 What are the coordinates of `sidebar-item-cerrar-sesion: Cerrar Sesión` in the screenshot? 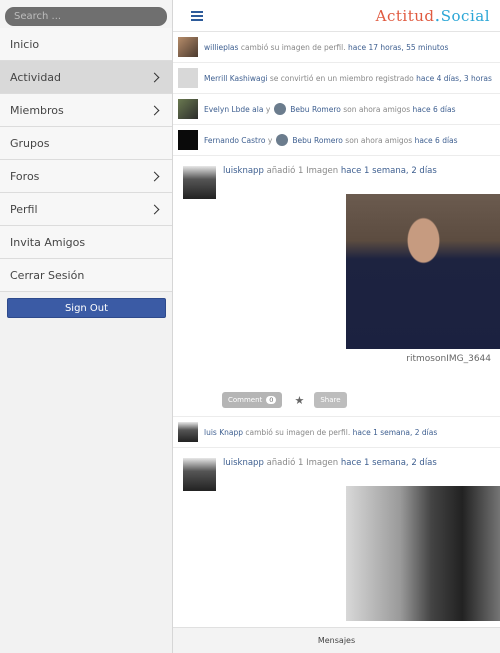 It's located at (86, 275).